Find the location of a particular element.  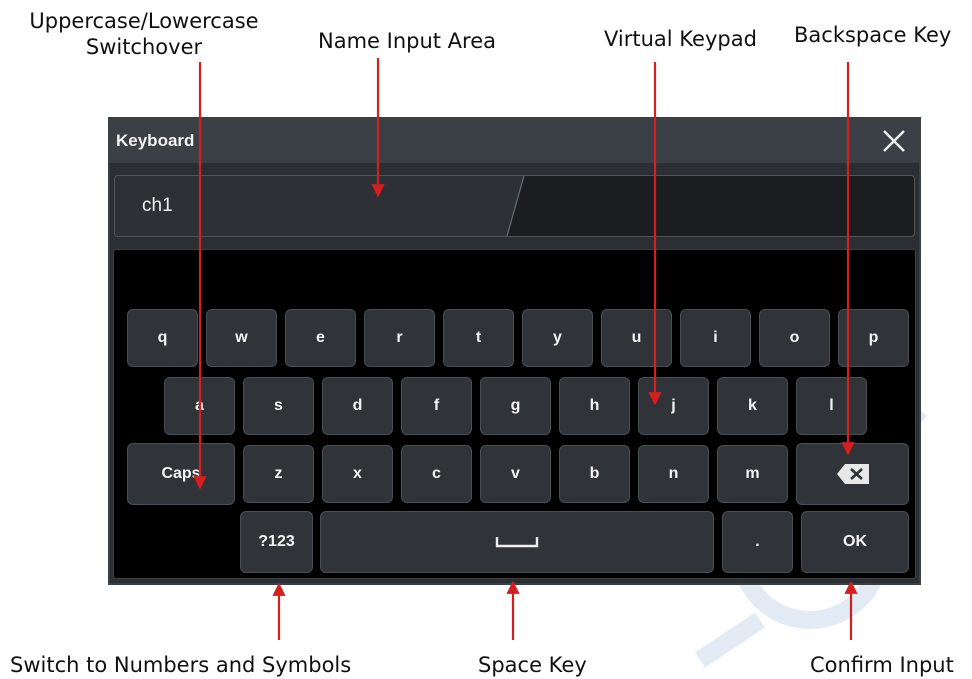

ok-key: OK is located at coordinates (855, 542).